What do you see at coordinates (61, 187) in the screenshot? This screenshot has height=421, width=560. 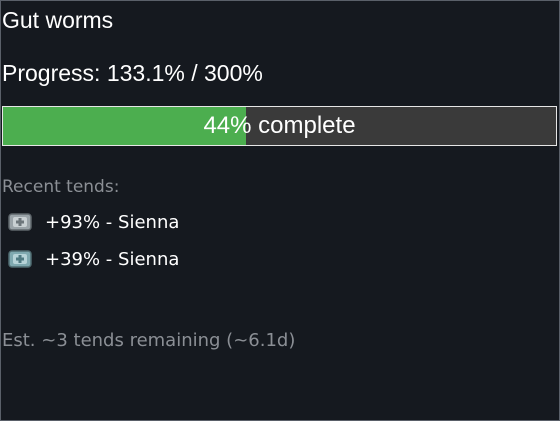 I see `recent-tends-label: Recent tends:` at bounding box center [61, 187].